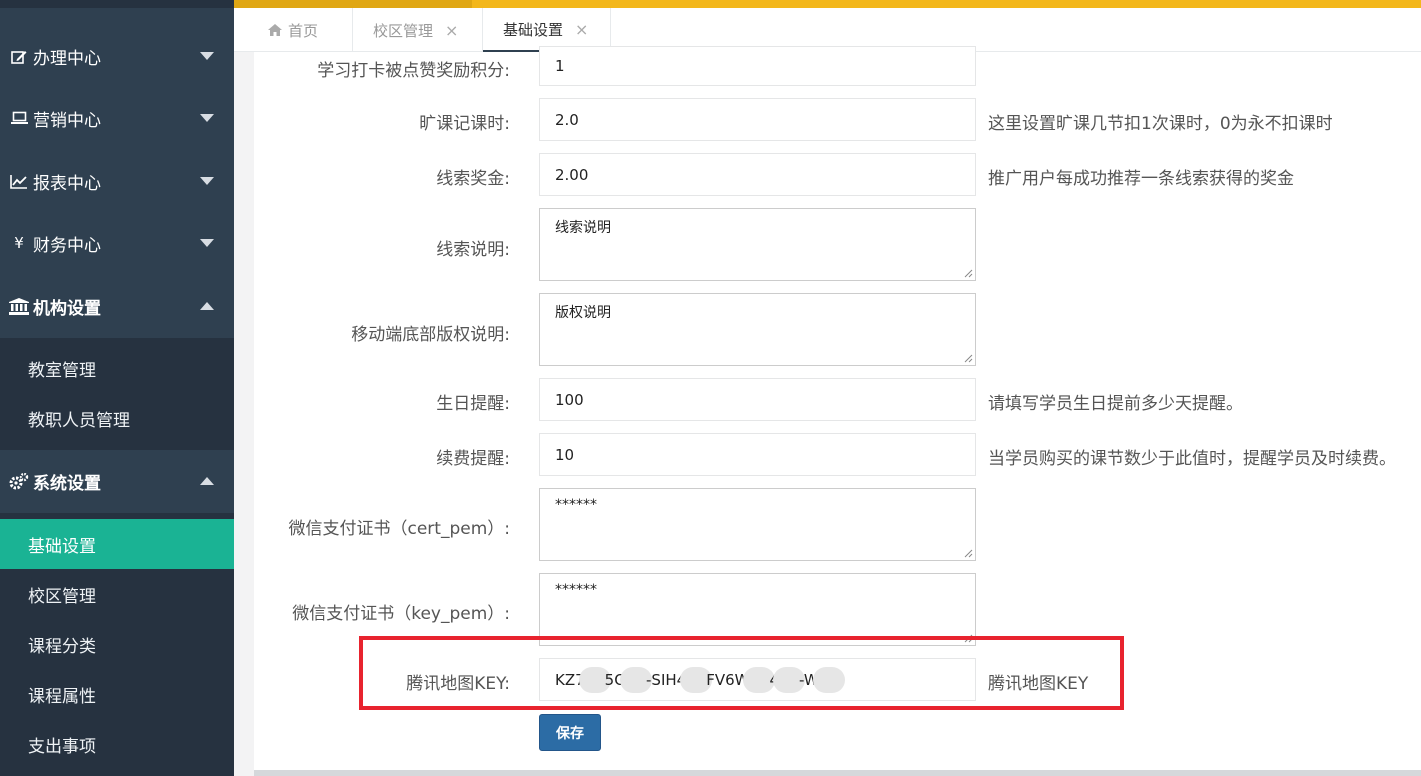 This screenshot has height=776, width=1421. What do you see at coordinates (117, 744) in the screenshot?
I see `sidebar-item-expense: 支出事项` at bounding box center [117, 744].